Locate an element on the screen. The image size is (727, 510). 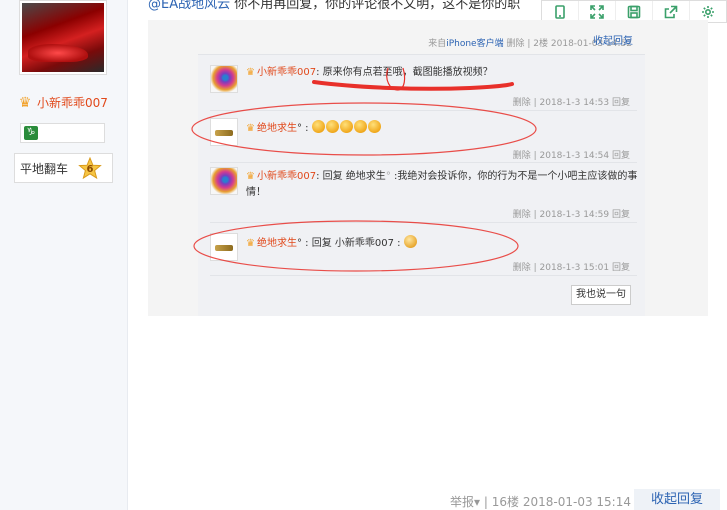
badge-box: ♑ is located at coordinates (62, 133).